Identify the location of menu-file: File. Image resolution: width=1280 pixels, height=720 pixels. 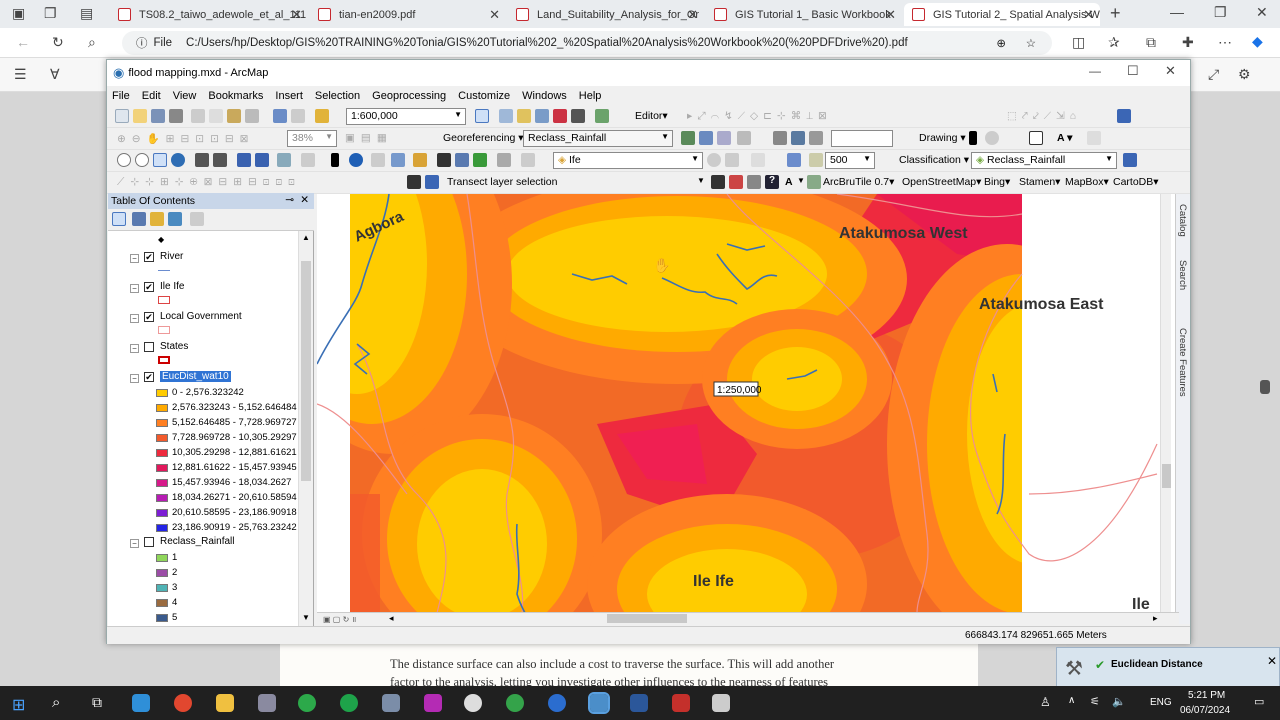
(121, 96).